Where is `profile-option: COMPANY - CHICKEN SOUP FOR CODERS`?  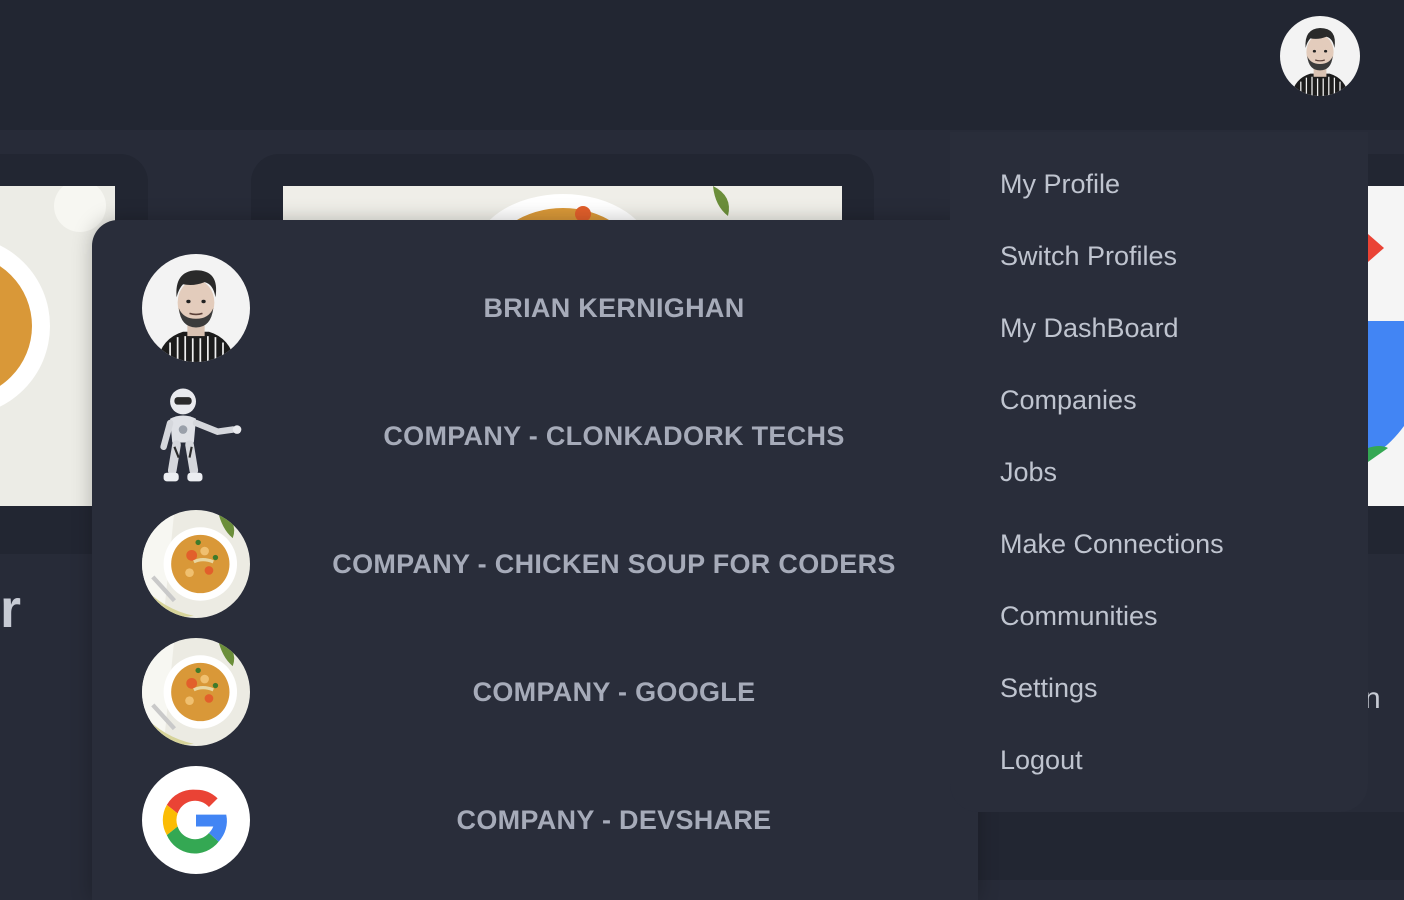
profile-option: COMPANY - CHICKEN SOUP FOR CODERS is located at coordinates (560, 564).